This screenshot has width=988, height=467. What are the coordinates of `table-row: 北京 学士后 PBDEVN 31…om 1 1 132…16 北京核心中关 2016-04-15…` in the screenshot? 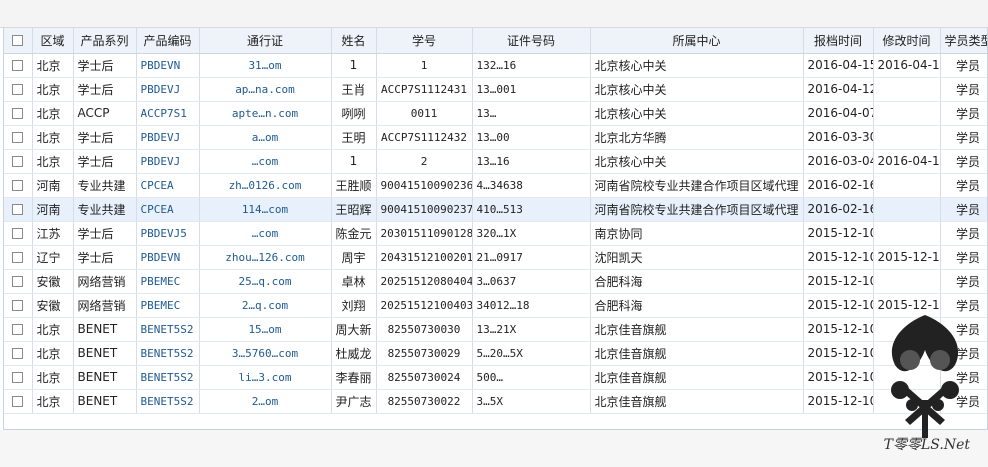 It's located at (495, 65).